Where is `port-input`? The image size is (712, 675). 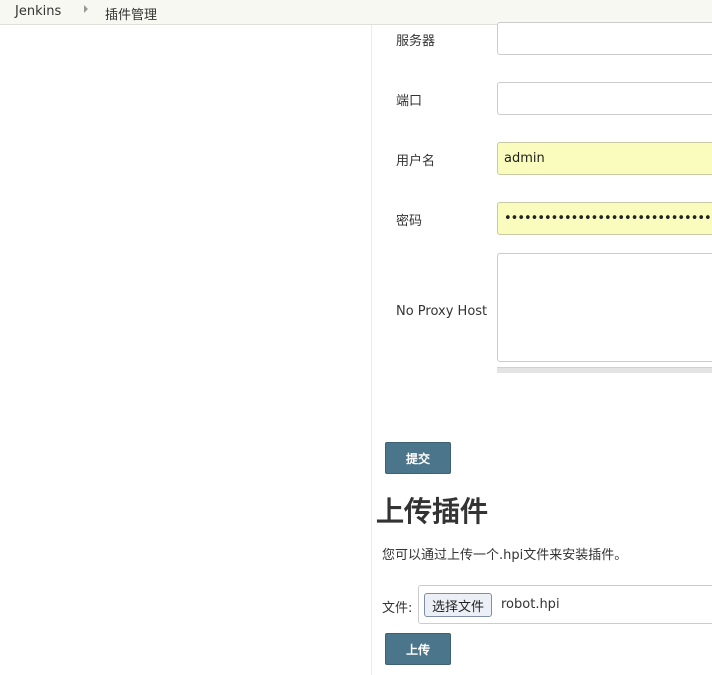 port-input is located at coordinates (604, 98).